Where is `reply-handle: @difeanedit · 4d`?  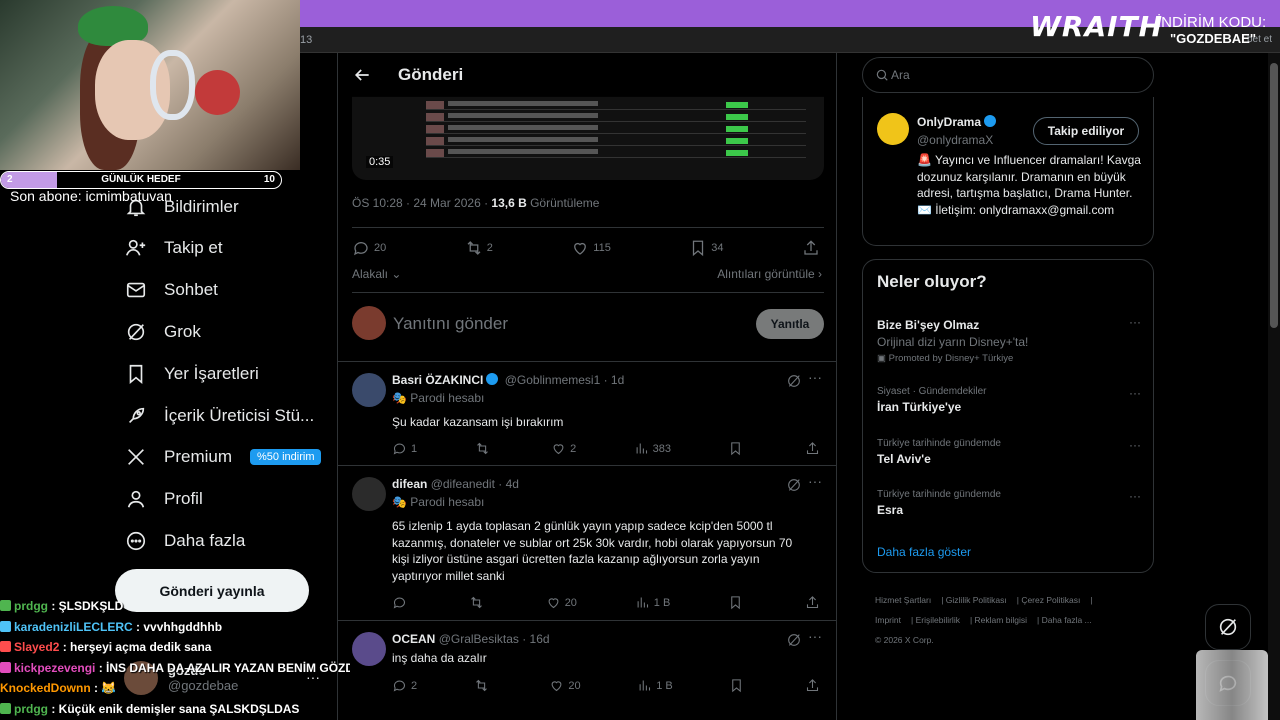
reply-handle: @difeanedit · 4d is located at coordinates (474, 484).